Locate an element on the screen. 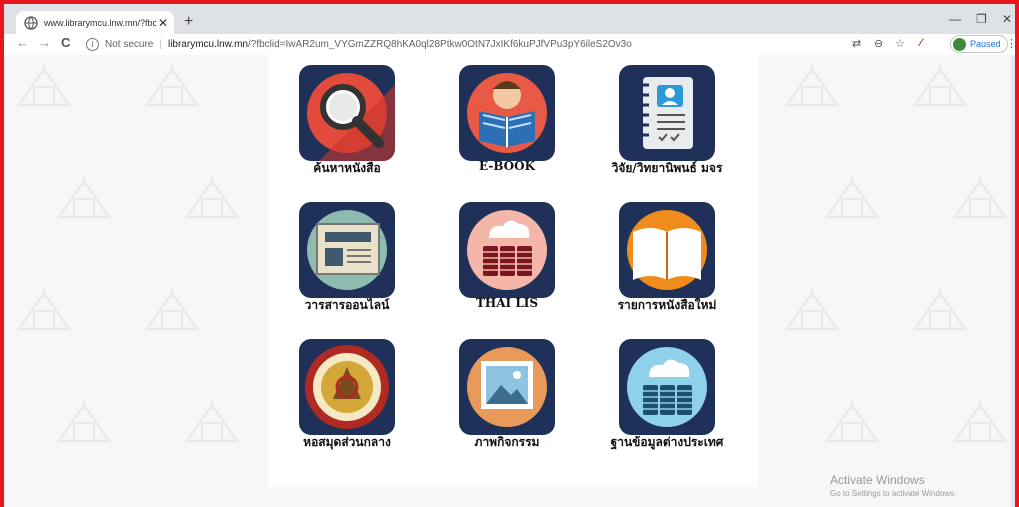  globe-icon is located at coordinates (31, 22).